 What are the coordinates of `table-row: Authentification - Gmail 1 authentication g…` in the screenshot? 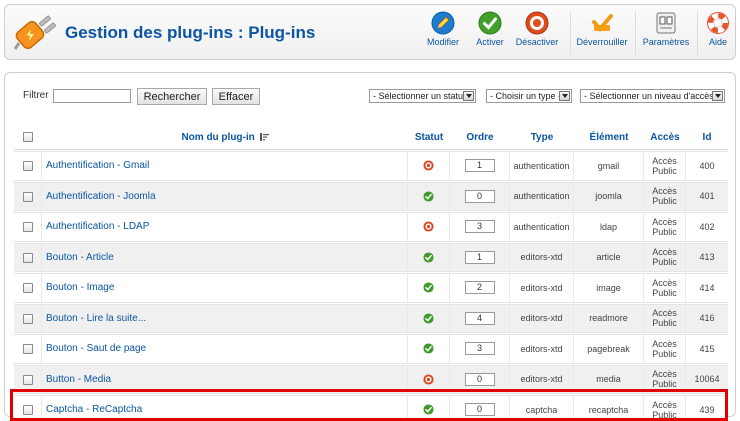 It's located at (371, 166).